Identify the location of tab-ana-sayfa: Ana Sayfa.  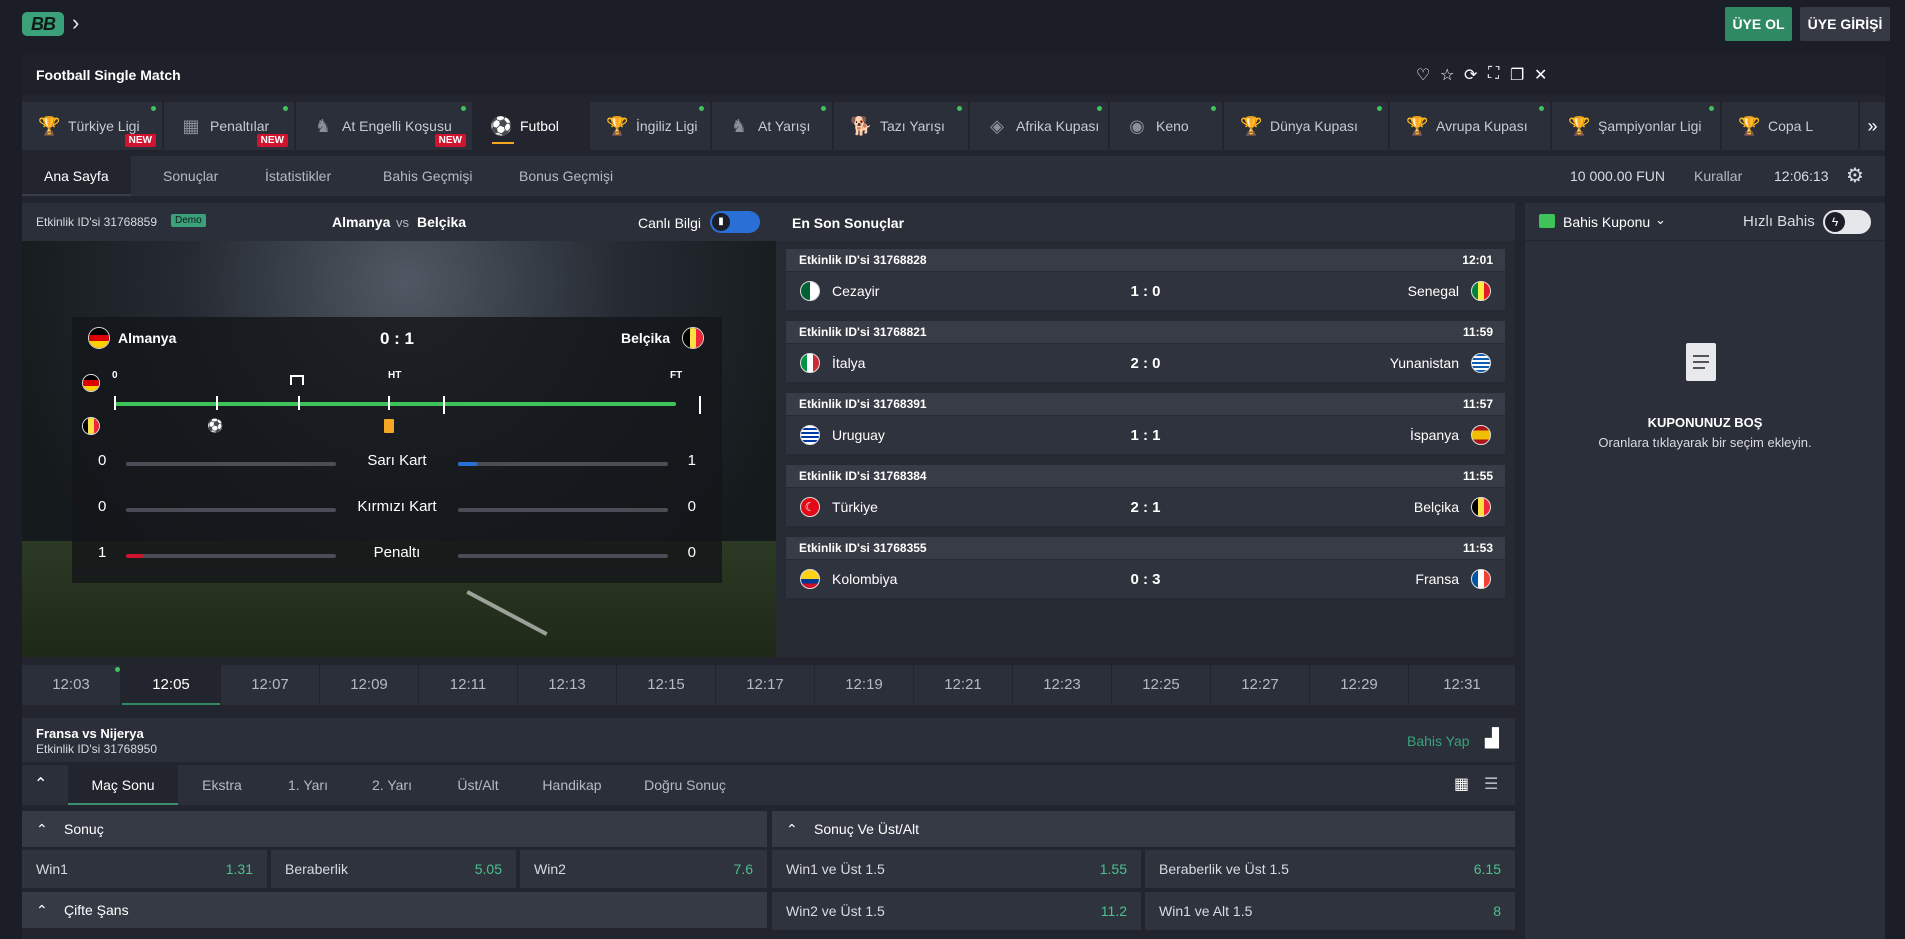
(76, 176).